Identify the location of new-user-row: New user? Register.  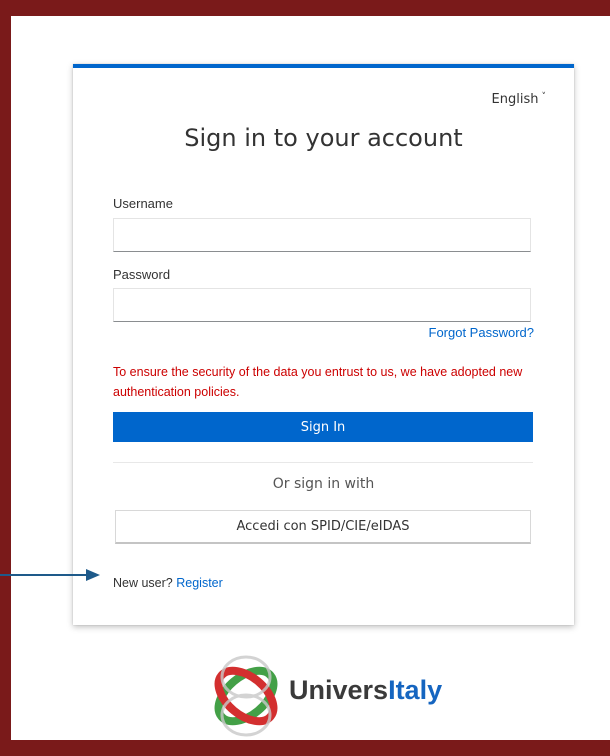
(168, 583).